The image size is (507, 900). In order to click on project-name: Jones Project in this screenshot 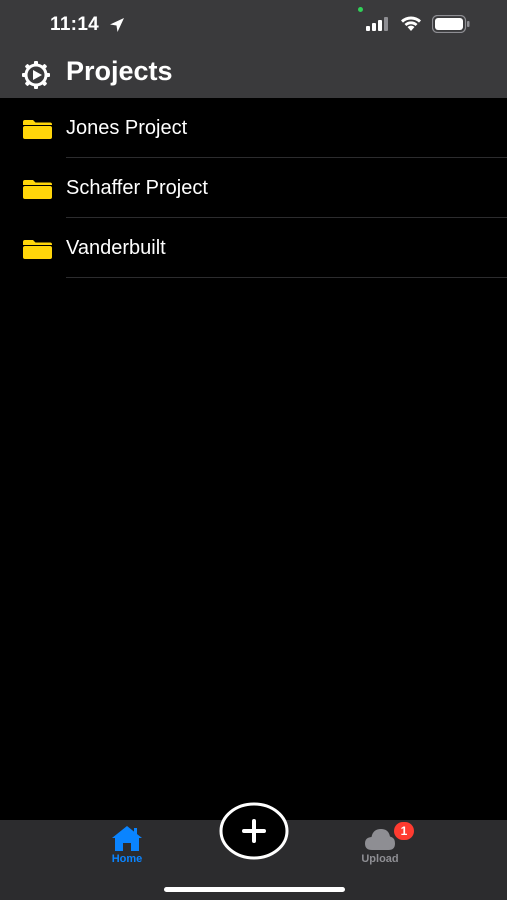, I will do `click(127, 128)`.